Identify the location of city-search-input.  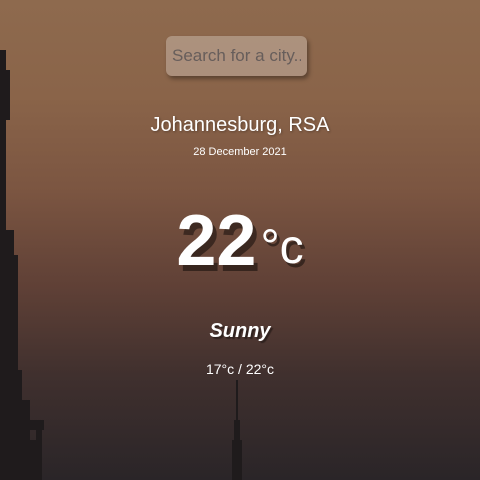
(236, 56).